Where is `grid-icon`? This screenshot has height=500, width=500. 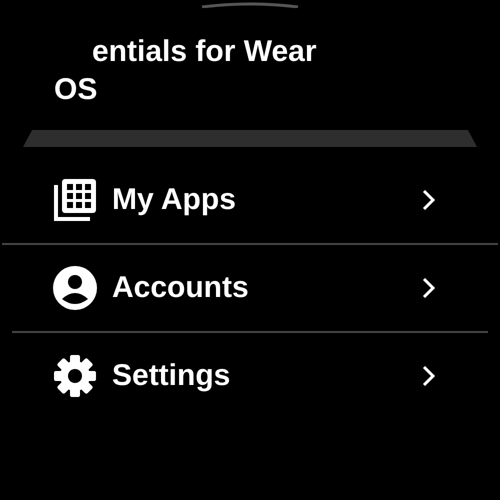
grid-icon is located at coordinates (75, 200).